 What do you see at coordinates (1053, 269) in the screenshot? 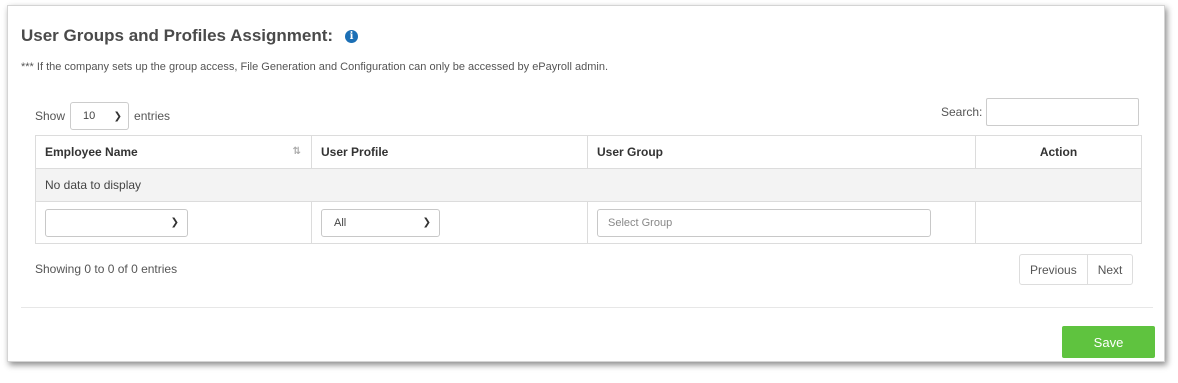
I see `previous-button: Previous` at bounding box center [1053, 269].